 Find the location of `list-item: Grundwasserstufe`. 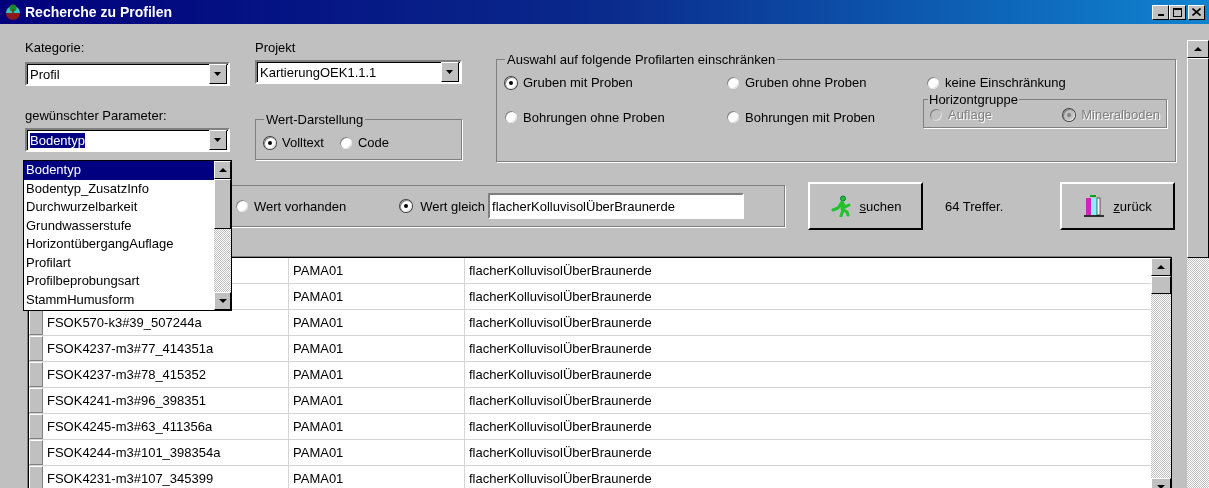

list-item: Grundwasserstufe is located at coordinates (119, 225).